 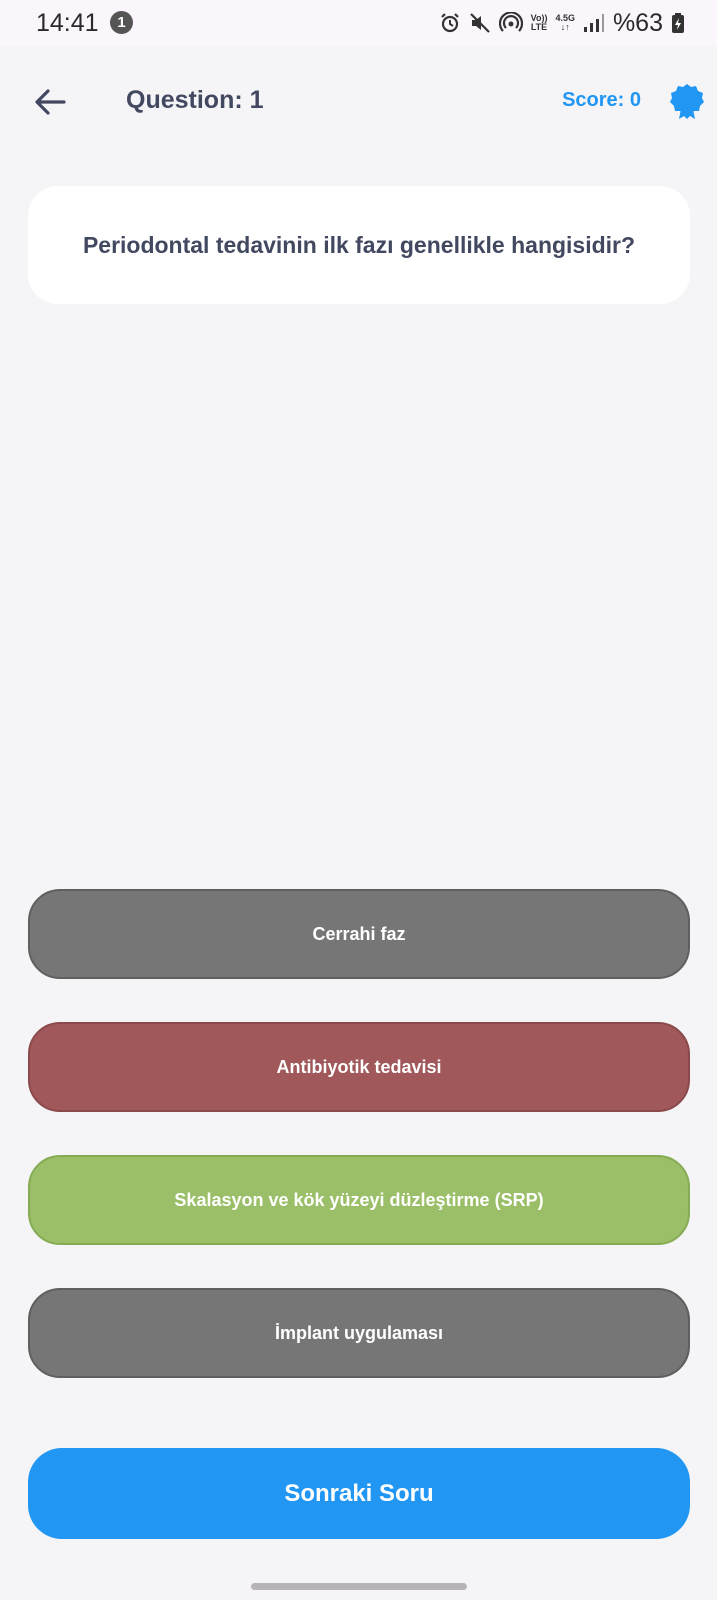 What do you see at coordinates (67, 23) in the screenshot?
I see `status-time: 14:41` at bounding box center [67, 23].